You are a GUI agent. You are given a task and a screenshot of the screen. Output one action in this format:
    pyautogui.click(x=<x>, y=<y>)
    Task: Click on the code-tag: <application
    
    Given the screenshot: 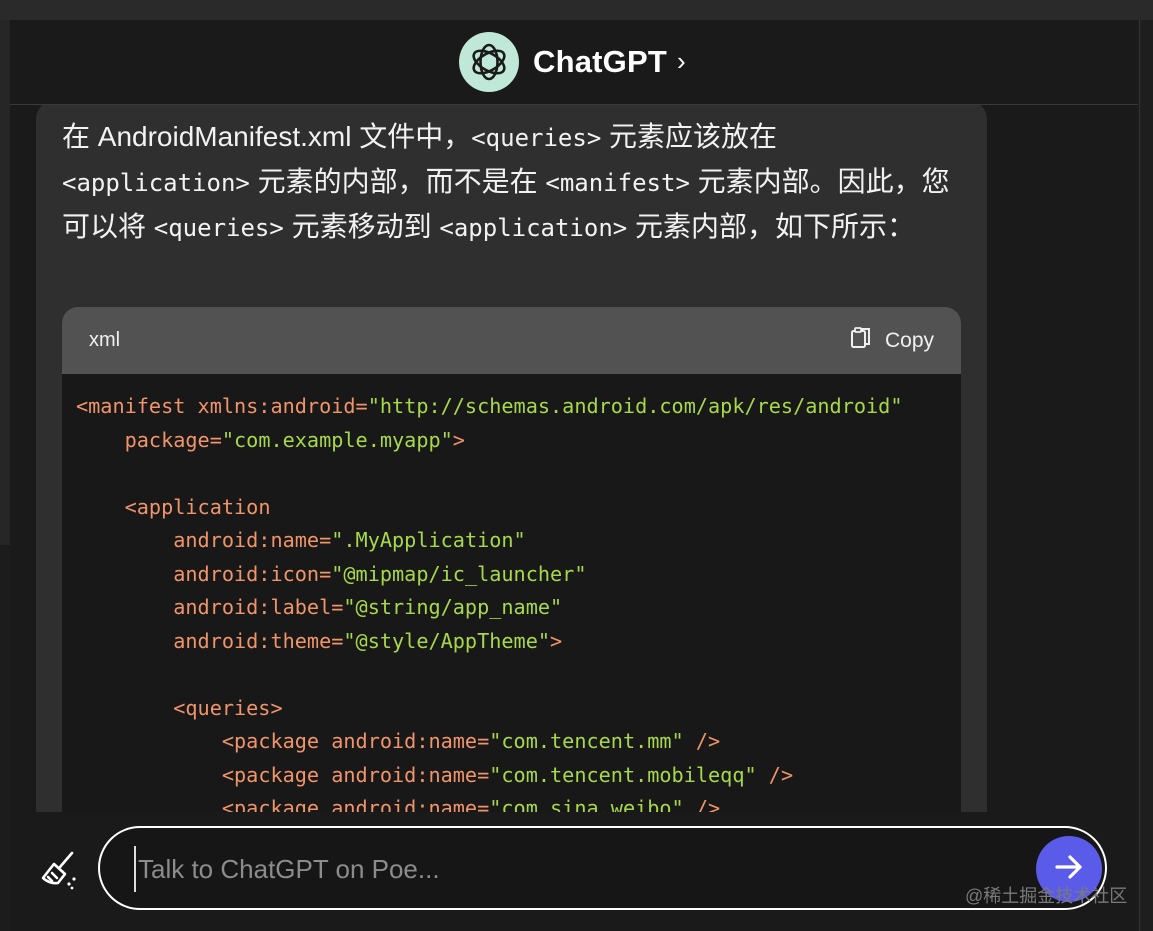 What is the action you would take?
    pyautogui.click(x=197, y=506)
    